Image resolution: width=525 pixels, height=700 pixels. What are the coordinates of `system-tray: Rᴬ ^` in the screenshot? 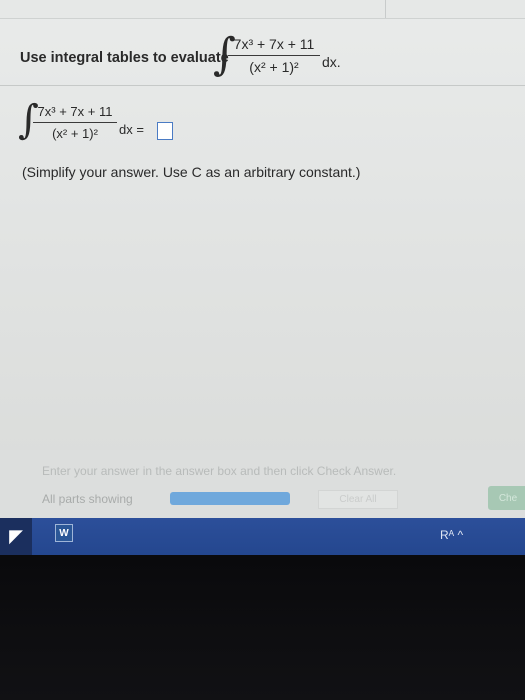 It's located at (451, 535).